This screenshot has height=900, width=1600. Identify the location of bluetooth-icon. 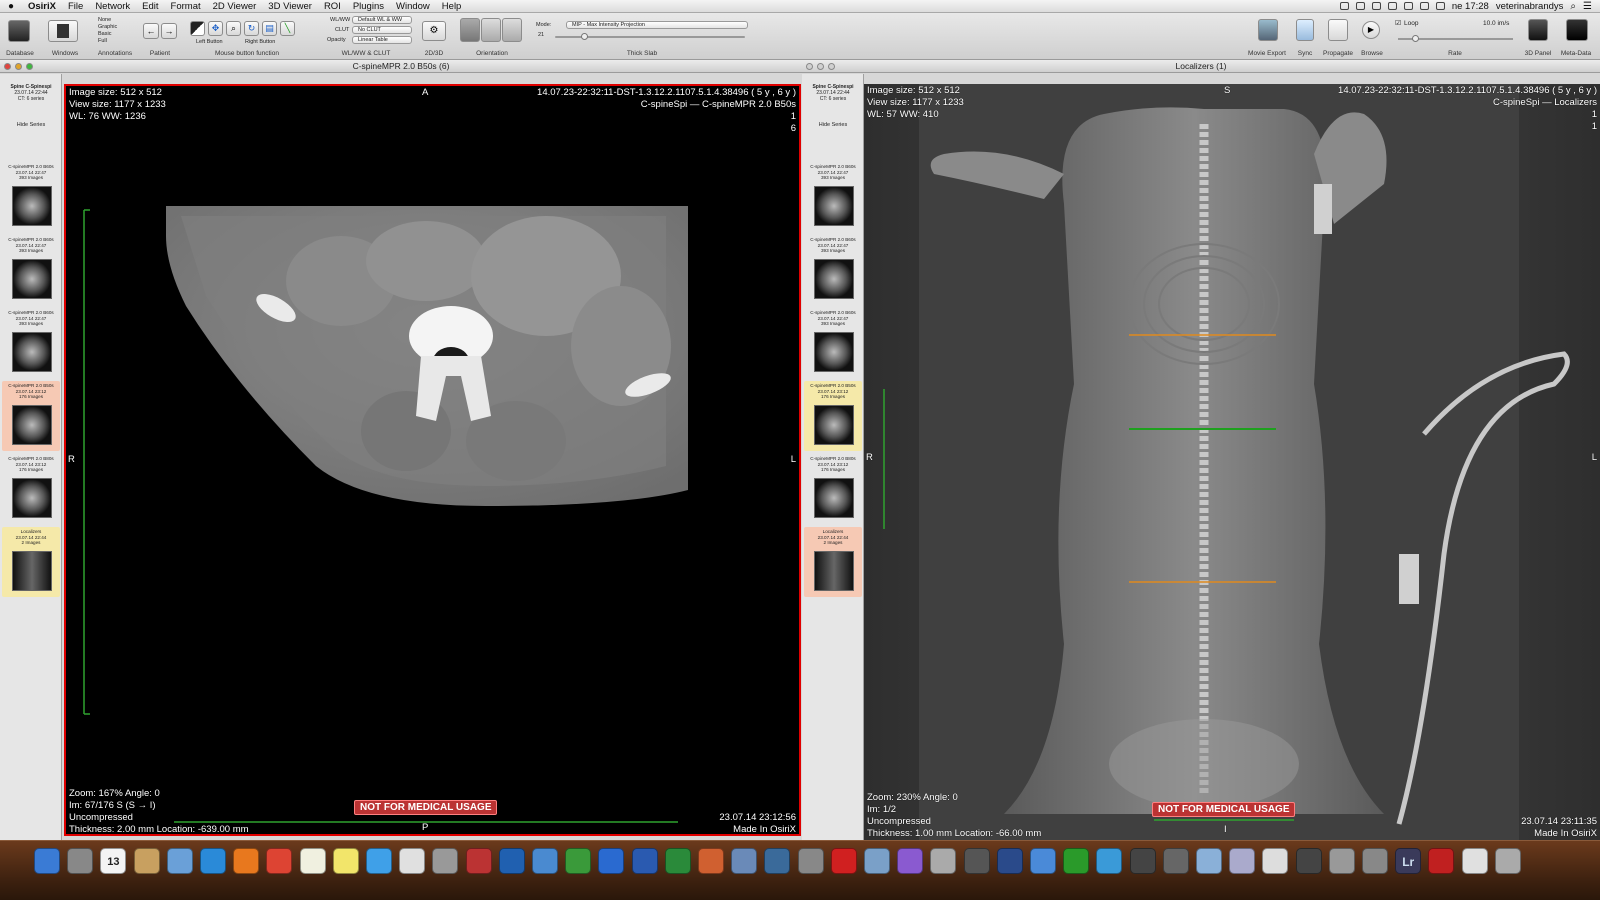
(1376, 6).